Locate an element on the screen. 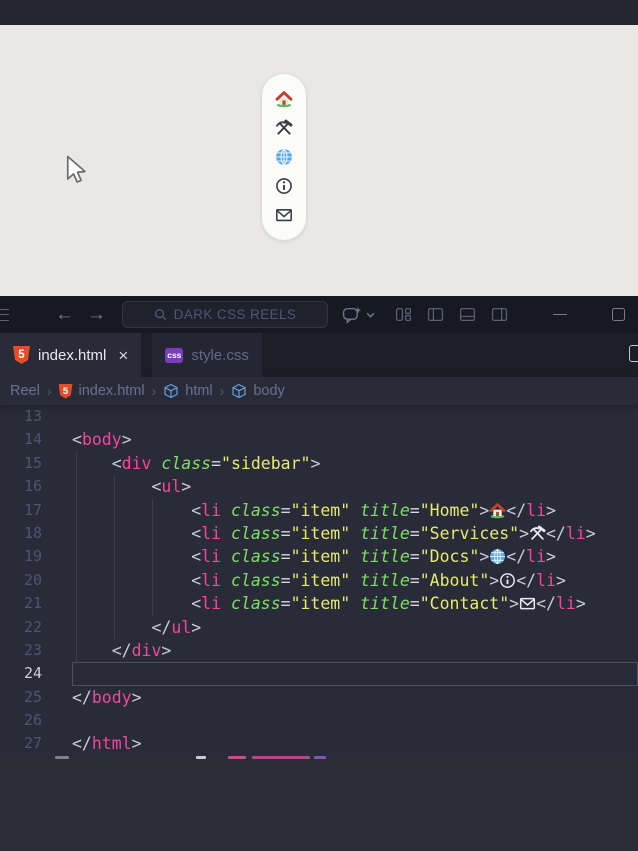  code-line: 25 </body> is located at coordinates (319, 697).